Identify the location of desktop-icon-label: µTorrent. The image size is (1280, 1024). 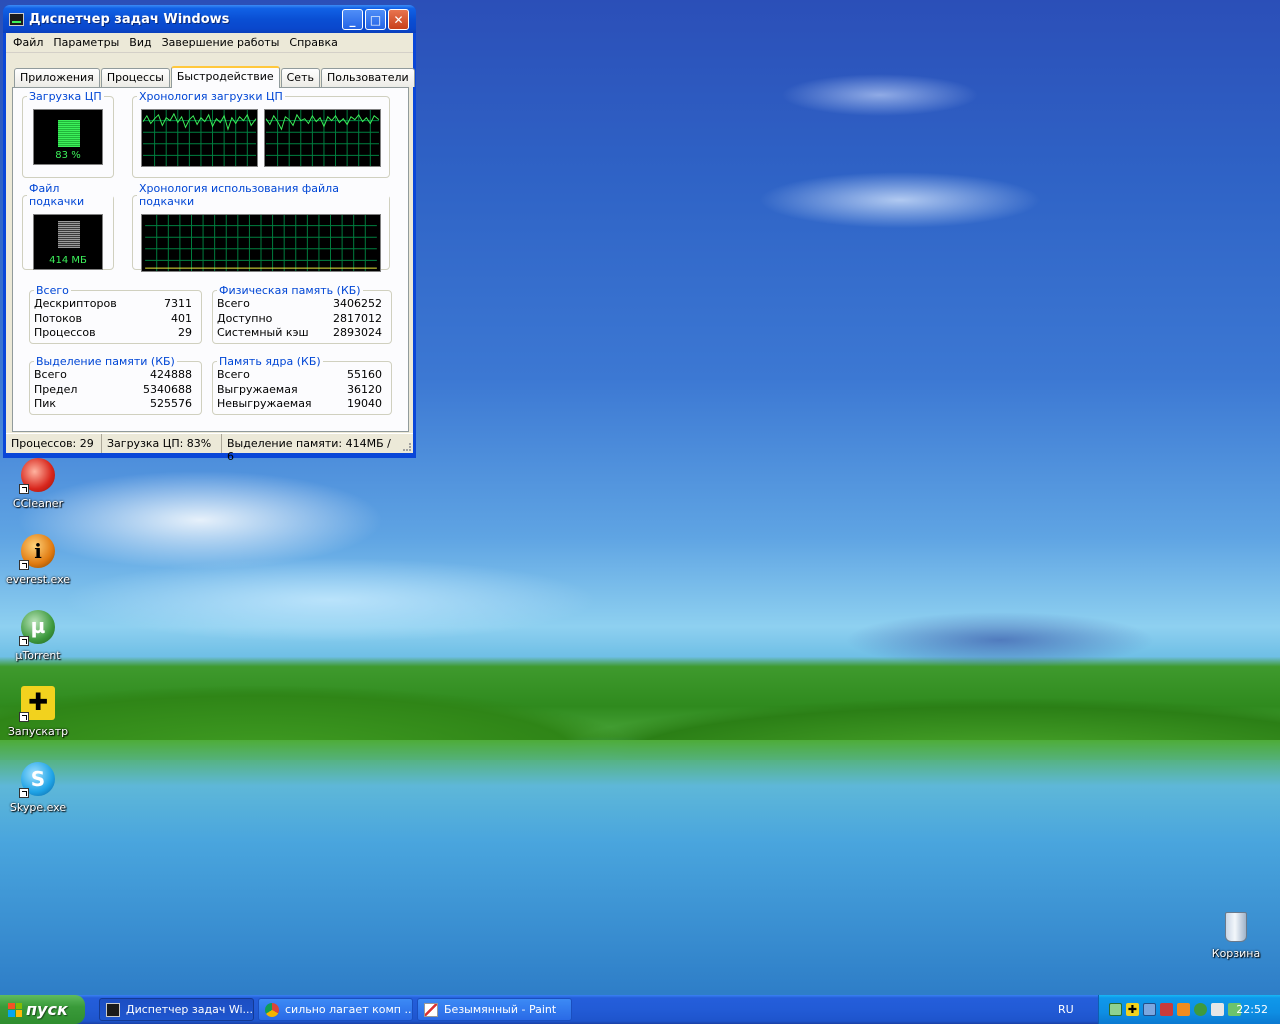
(38, 655).